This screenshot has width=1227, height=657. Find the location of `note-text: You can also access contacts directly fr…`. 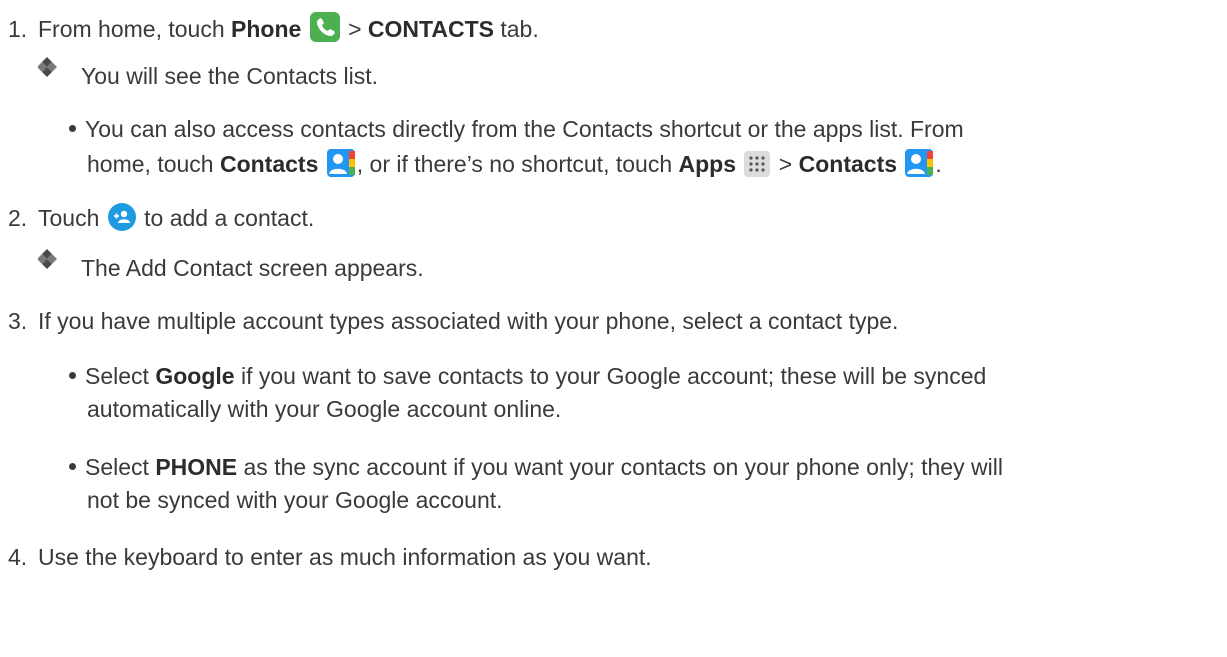

note-text: You can also access contacts directly fr… is located at coordinates (524, 129).